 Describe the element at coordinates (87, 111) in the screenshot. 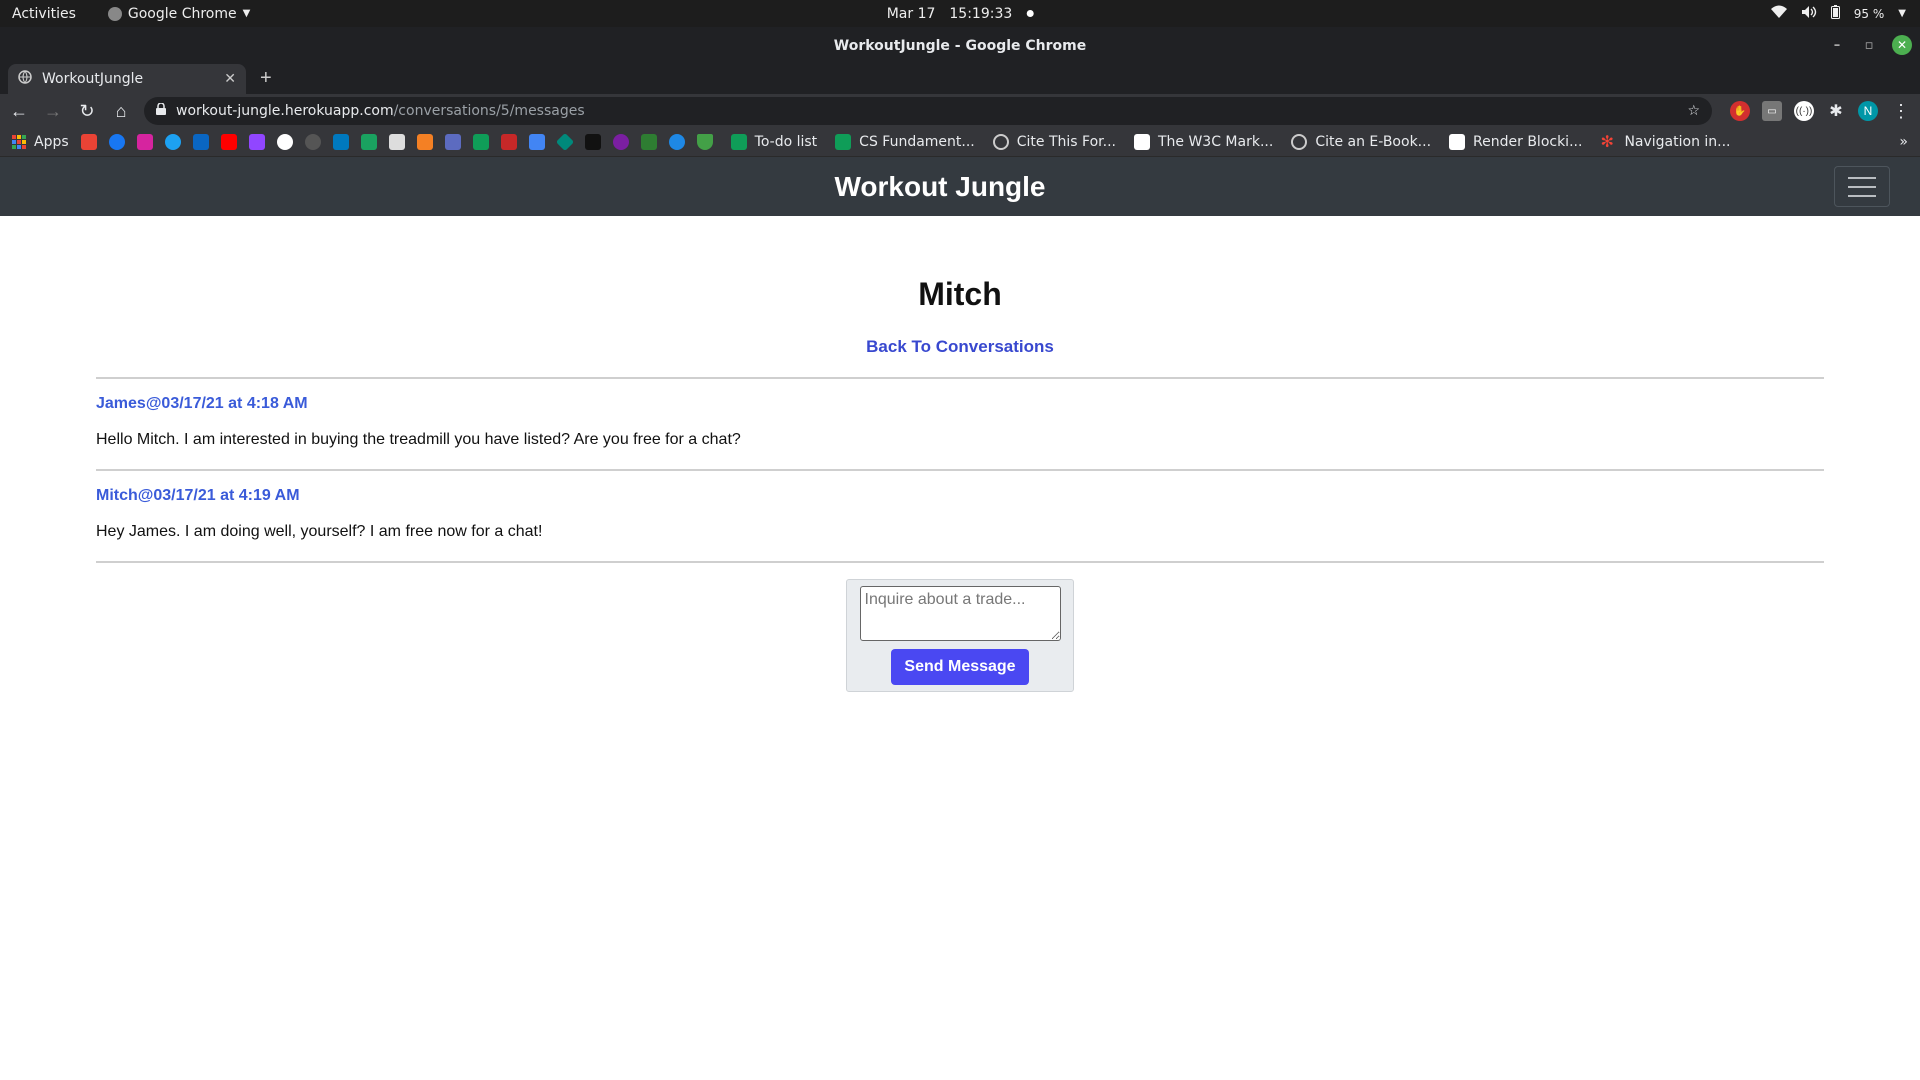

I see `reload-icon: ↻` at that location.